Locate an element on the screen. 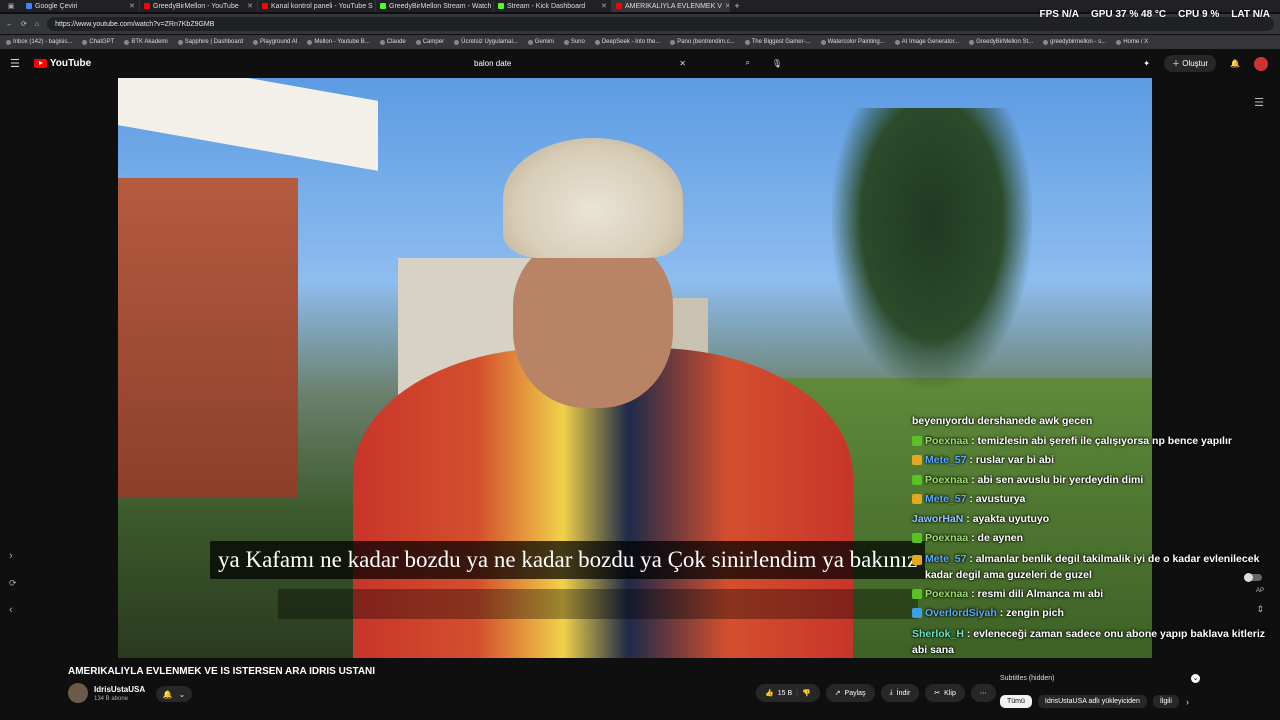 This screenshot has width=1280, height=720. refresh-icon: ⟳ is located at coordinates (13, 583).